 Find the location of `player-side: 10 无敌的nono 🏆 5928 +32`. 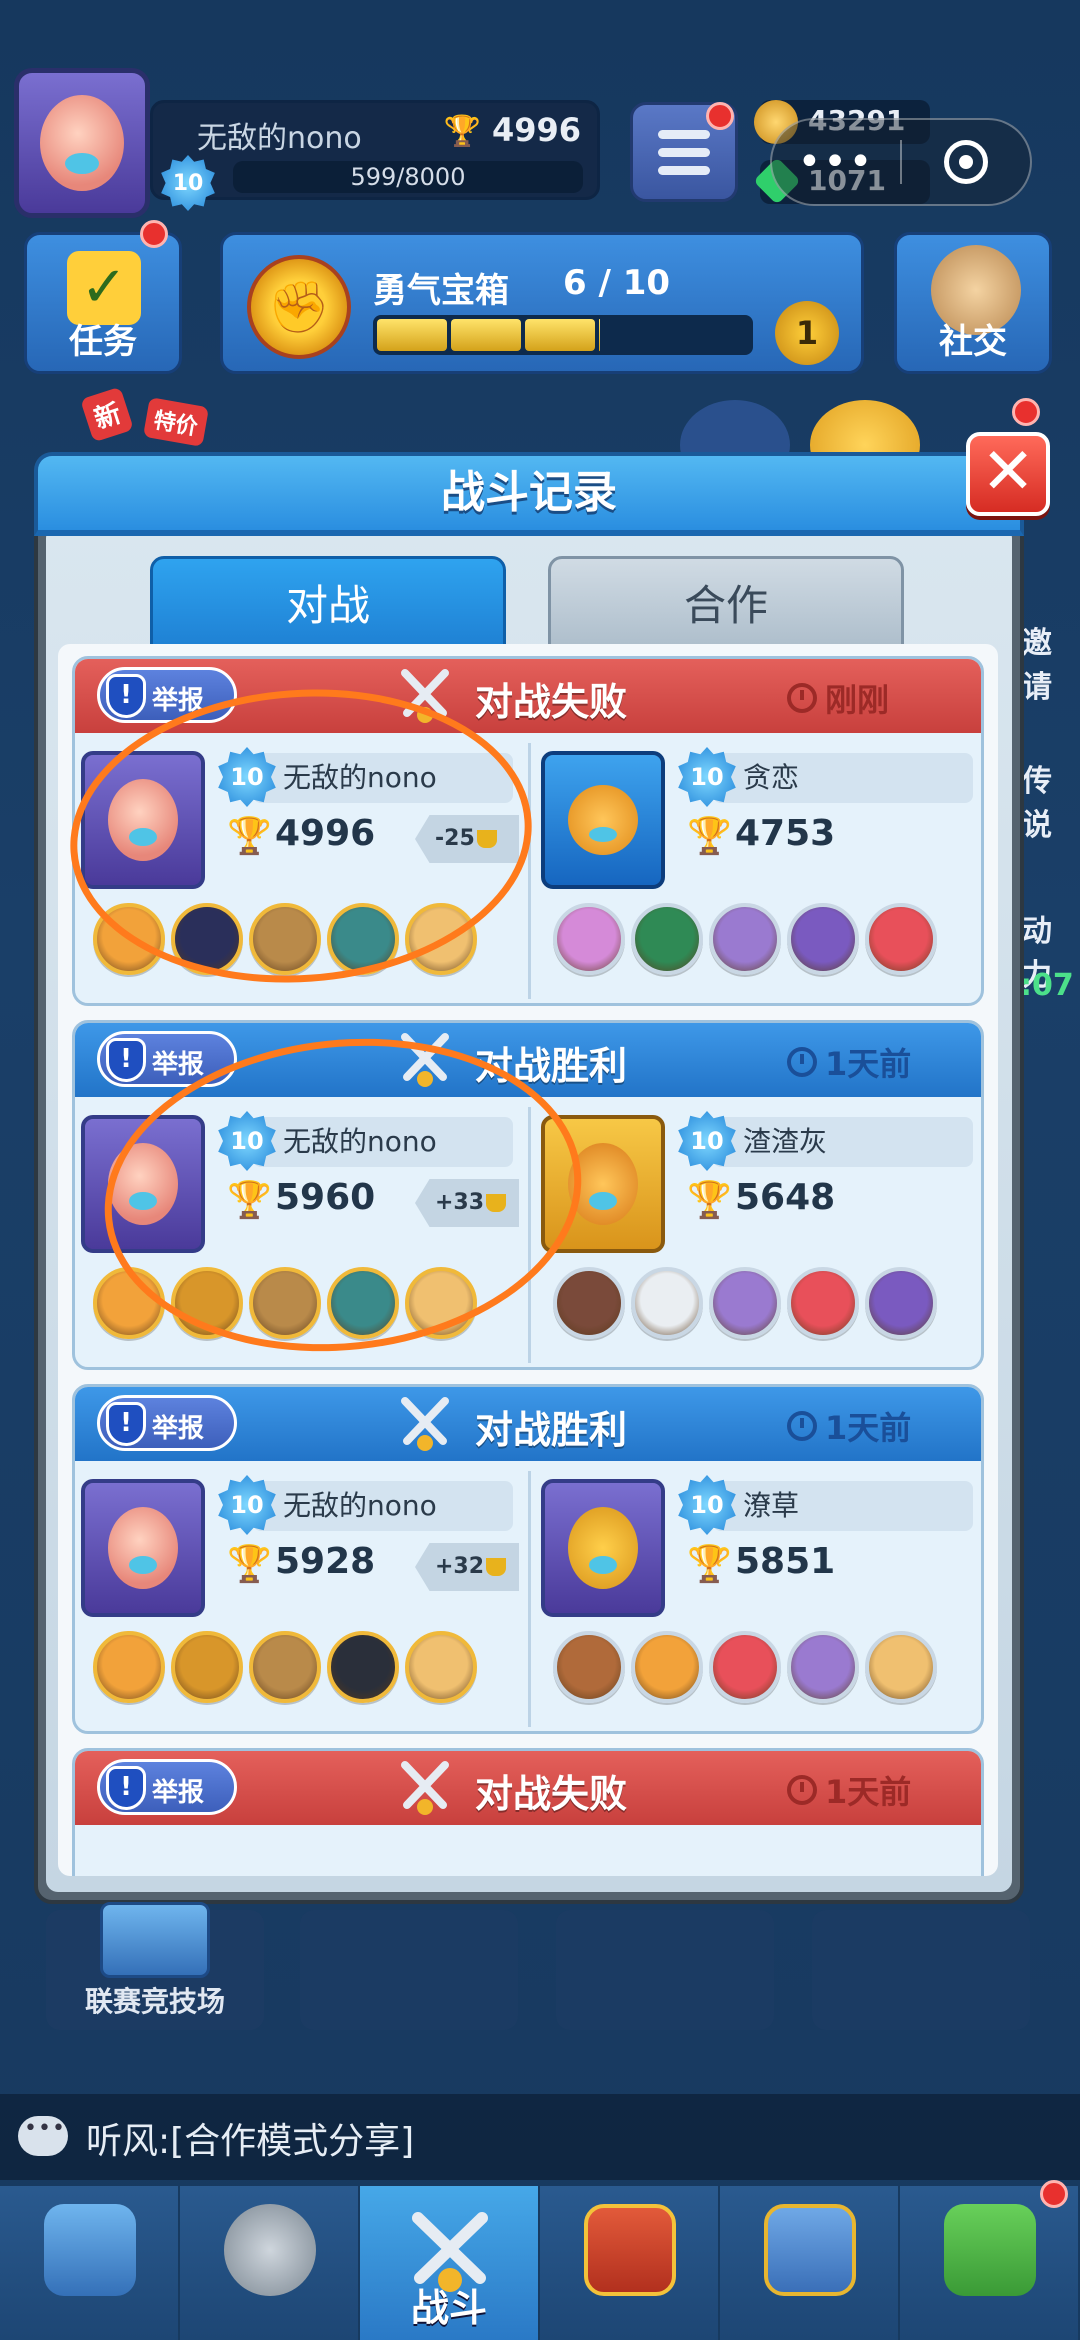

player-side: 10 无敌的nono 🏆 5928 +32 is located at coordinates (299, 1601).